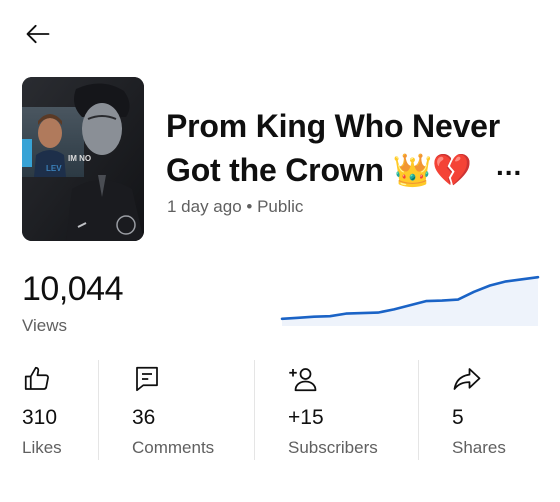  What do you see at coordinates (351, 148) in the screenshot?
I see `video-title: Prom King Who Never Got the Crown 👑💔` at bounding box center [351, 148].